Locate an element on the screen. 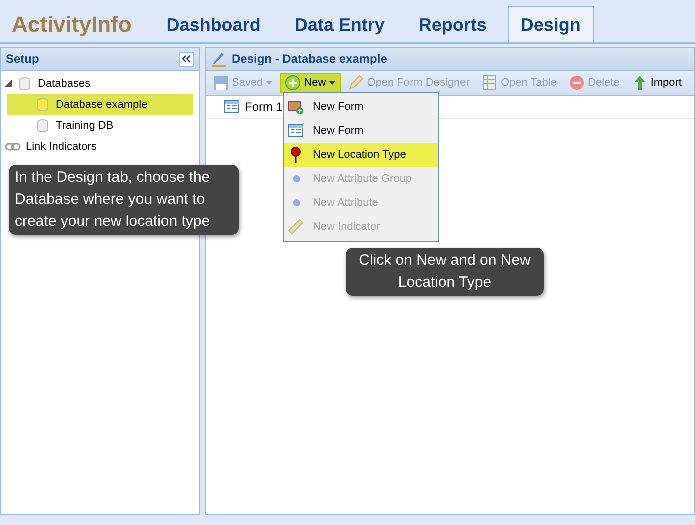  collapse-button is located at coordinates (186, 59).